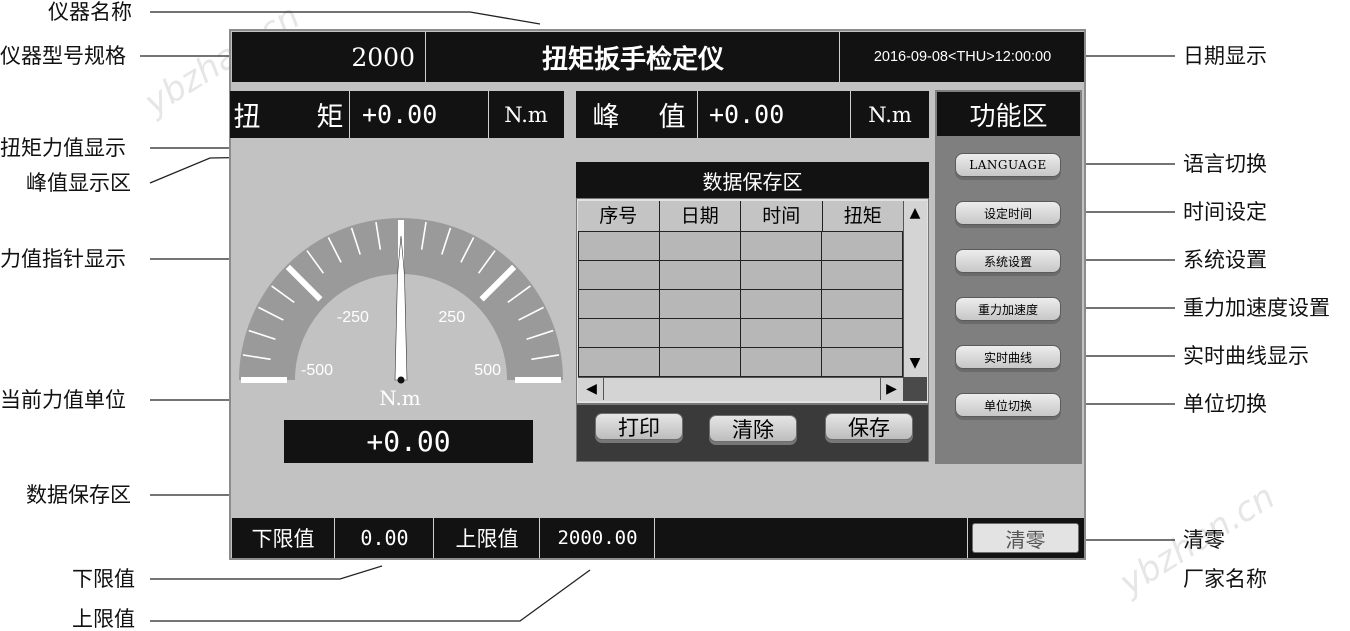 The width and height of the screenshot is (1350, 631). I want to click on force-gauge: -500 -250 250 500, so click(401, 301).